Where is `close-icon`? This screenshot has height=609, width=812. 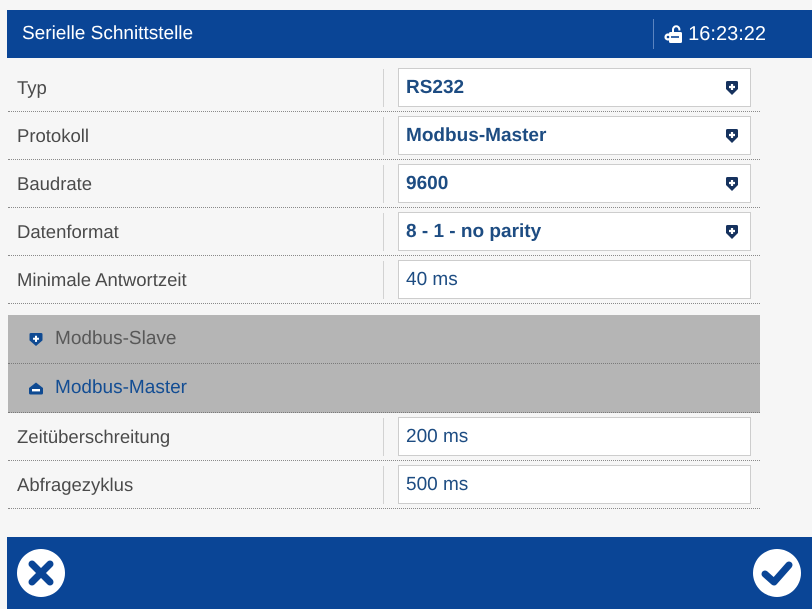
close-icon is located at coordinates (41, 573).